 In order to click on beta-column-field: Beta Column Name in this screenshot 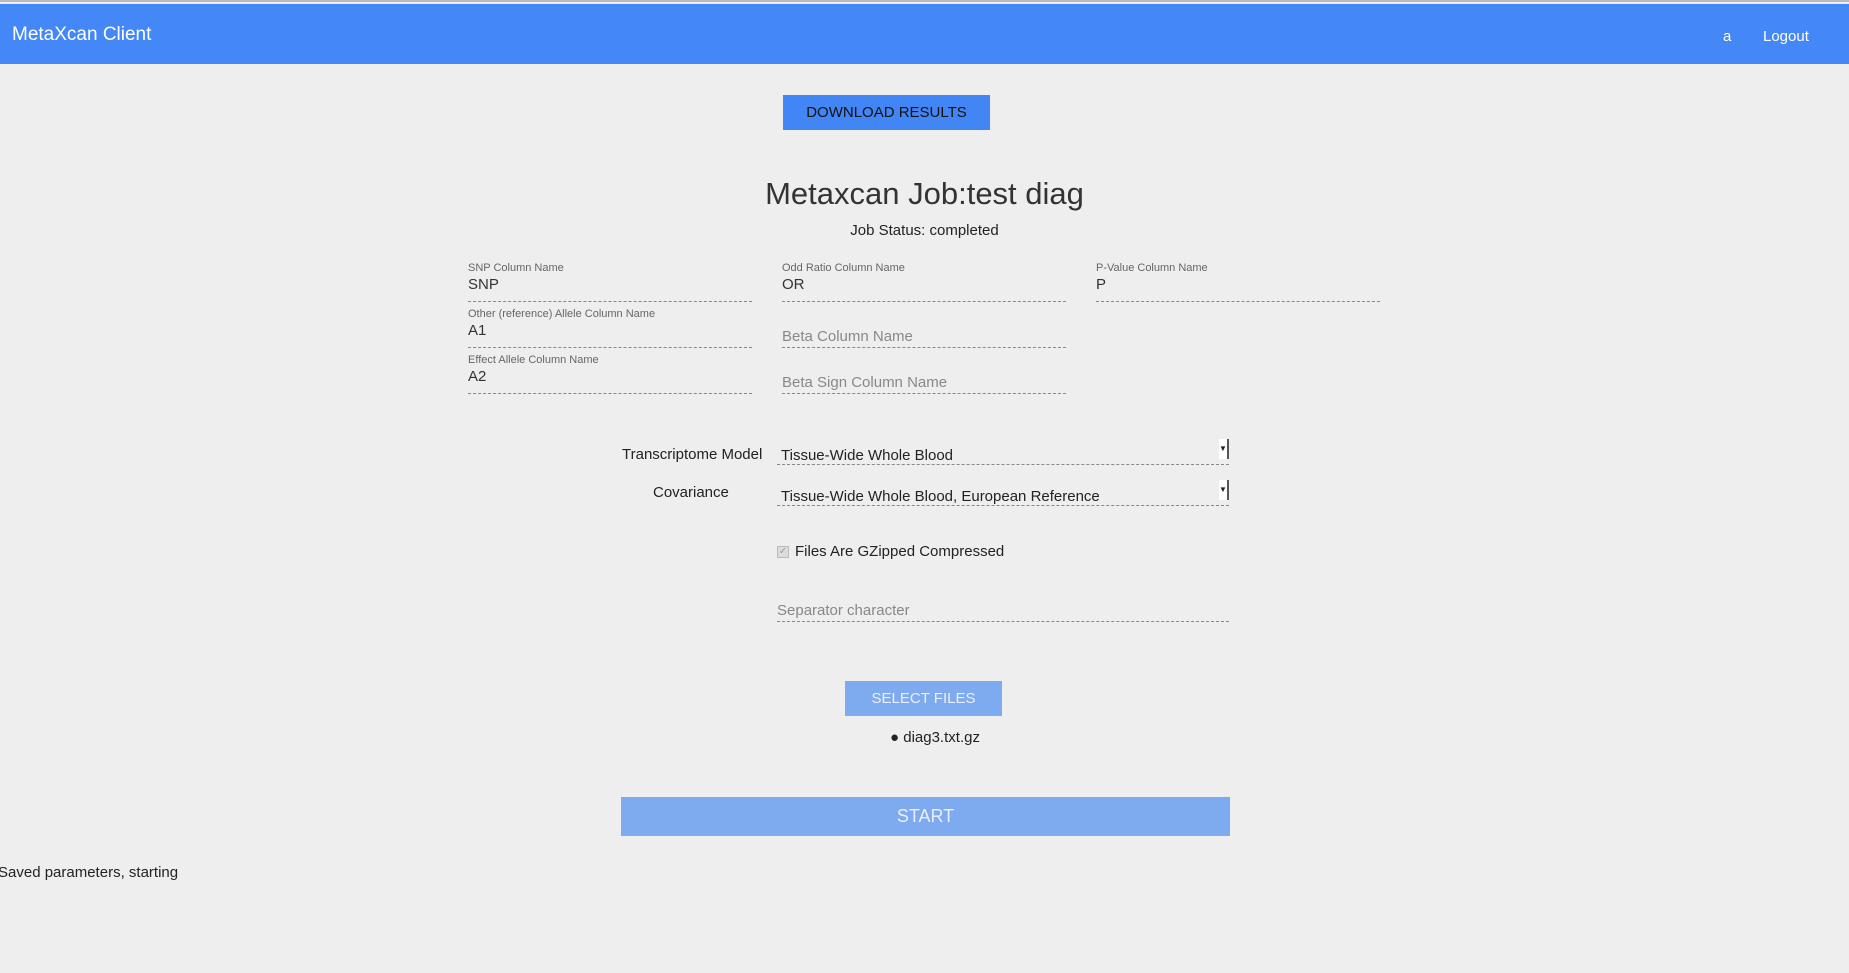, I will do `click(924, 328)`.